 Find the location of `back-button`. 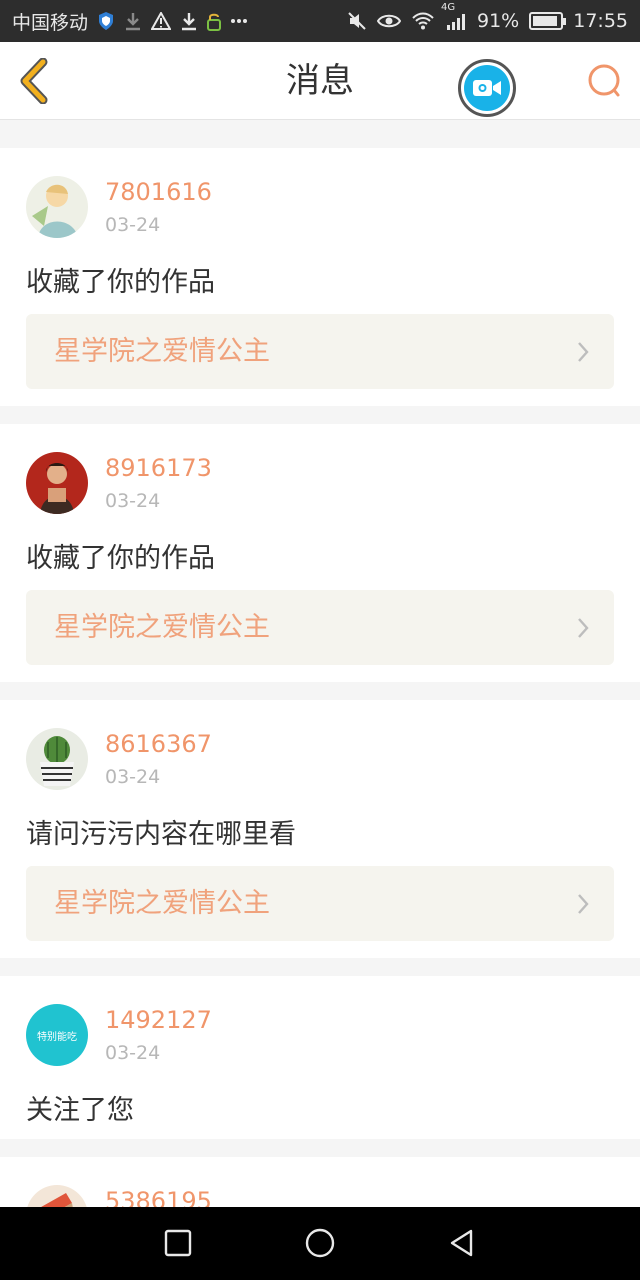

back-button is located at coordinates (34, 81).